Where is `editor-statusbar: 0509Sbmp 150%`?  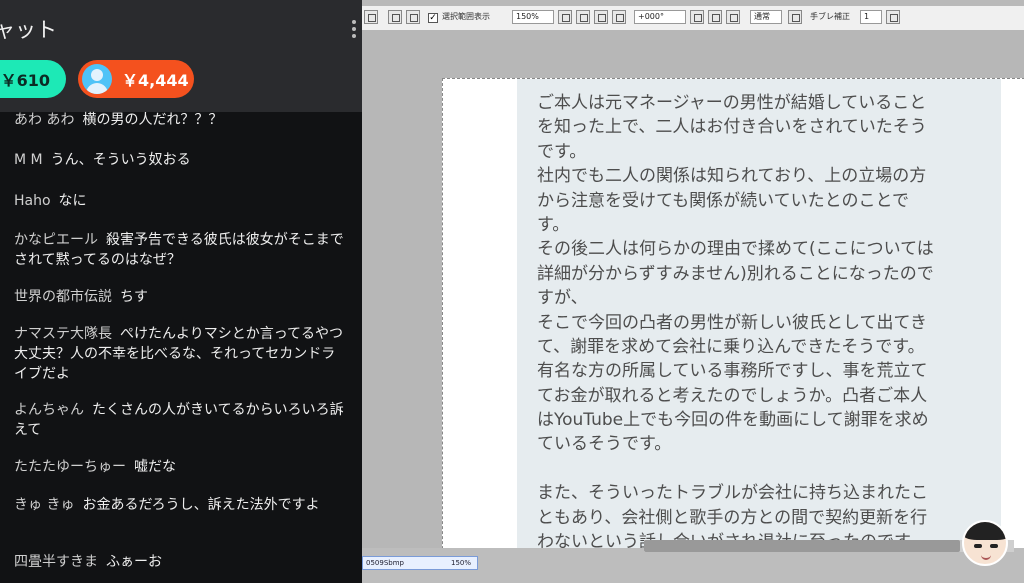 editor-statusbar: 0509Sbmp 150% is located at coordinates (693, 565).